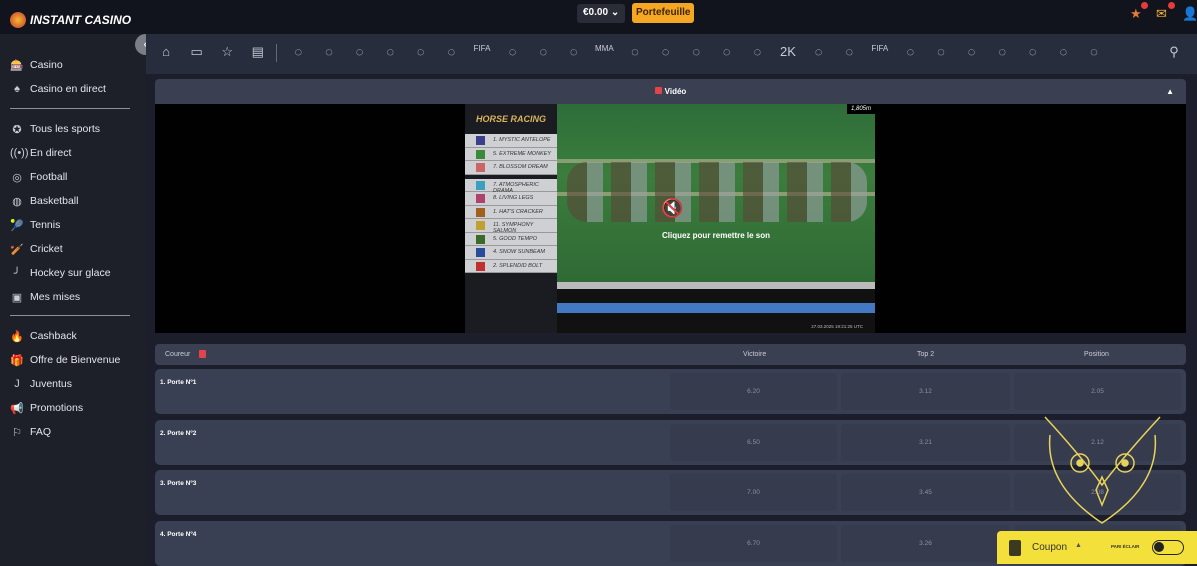 This screenshot has height=566, width=1197. Describe the element at coordinates (663, 13) in the screenshot. I see `wallet-button: Portefeuille` at that location.